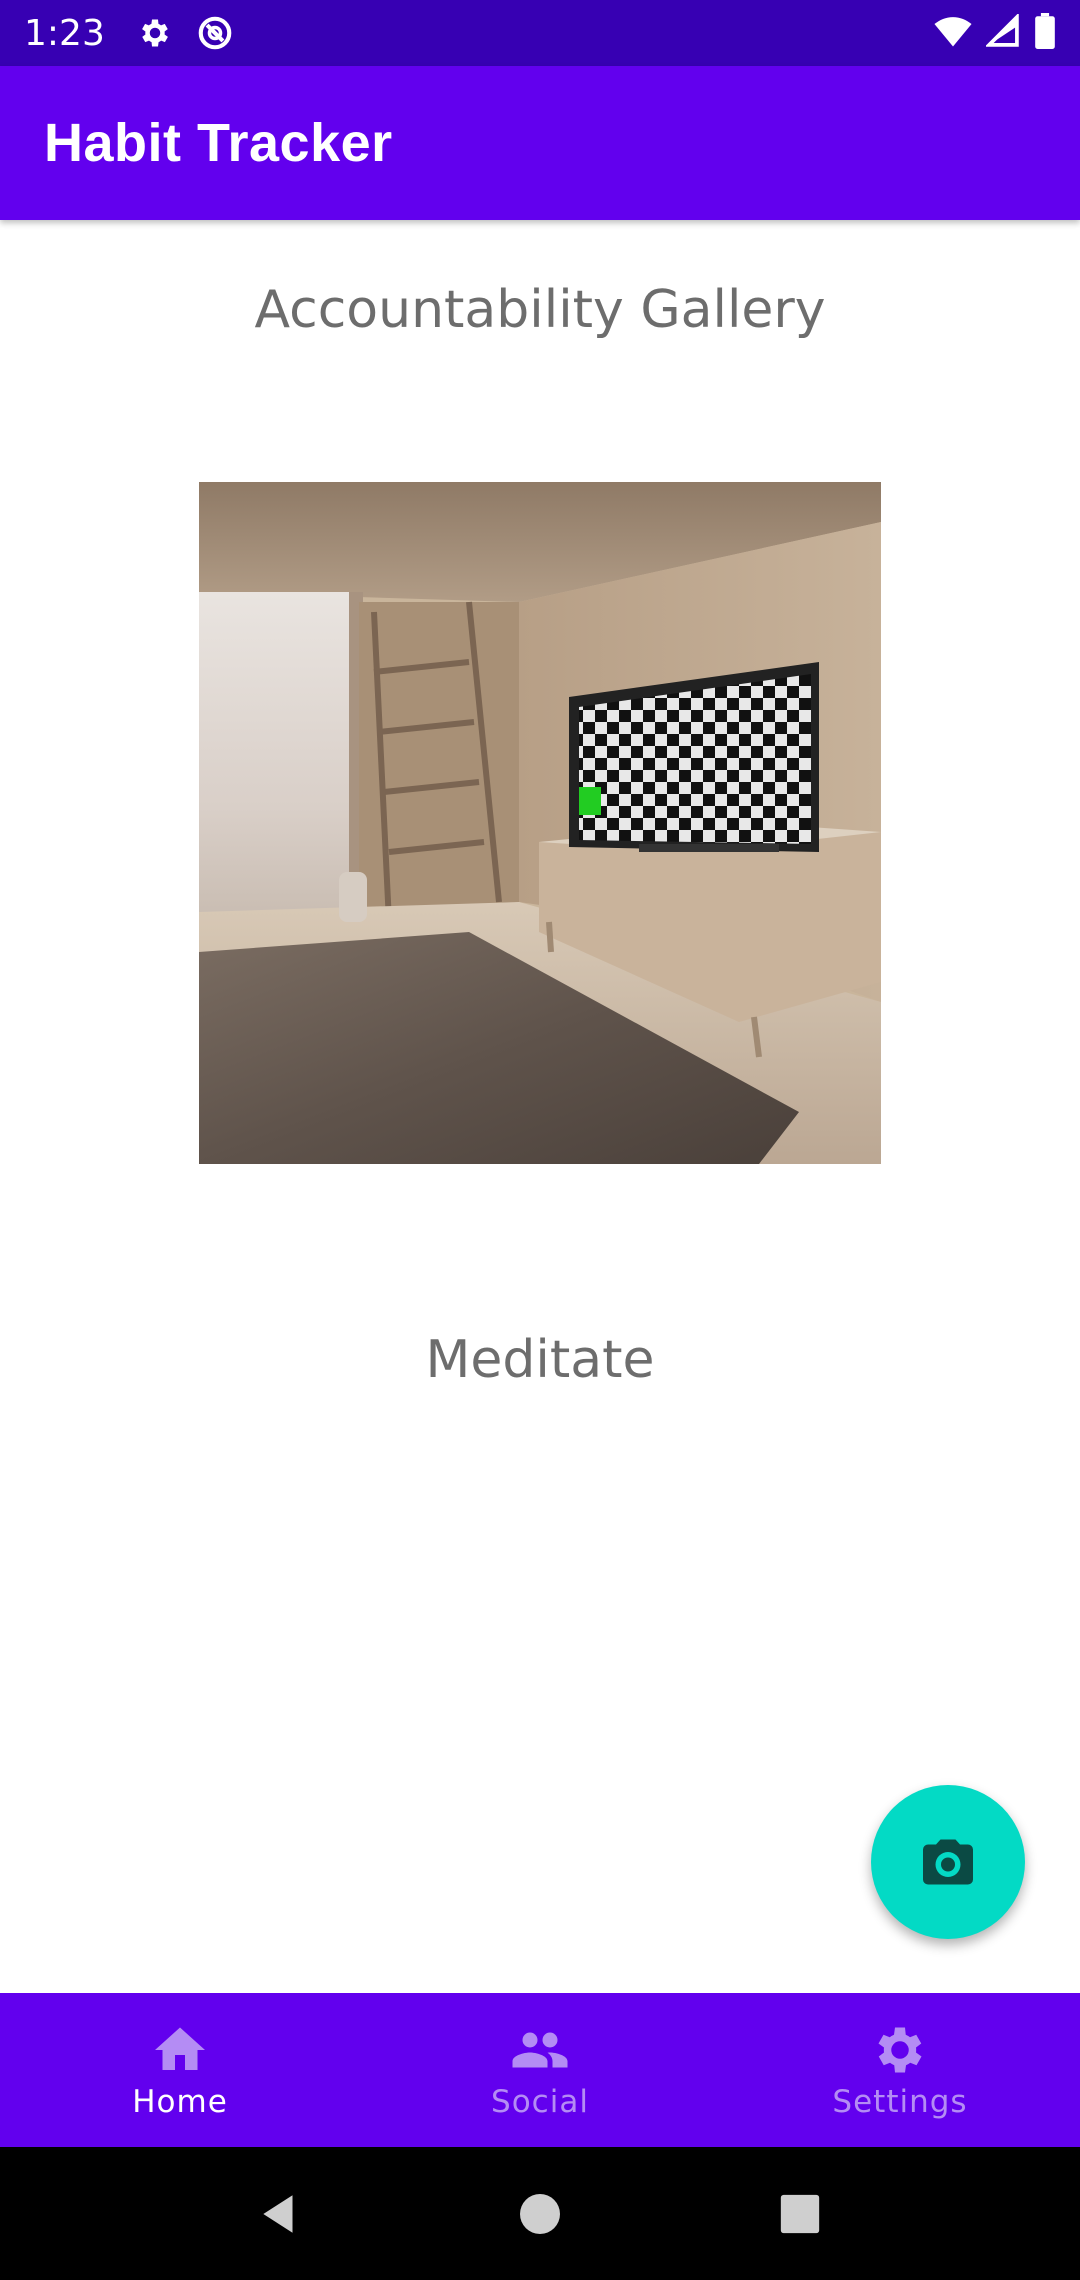 The height and width of the screenshot is (2280, 1080). I want to click on home-system-button, so click(540, 2214).